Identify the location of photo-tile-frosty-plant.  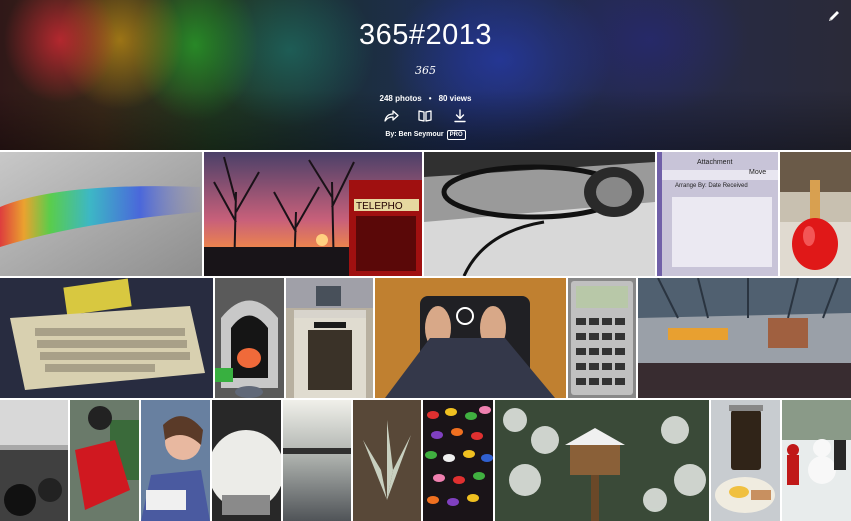
(387, 460).